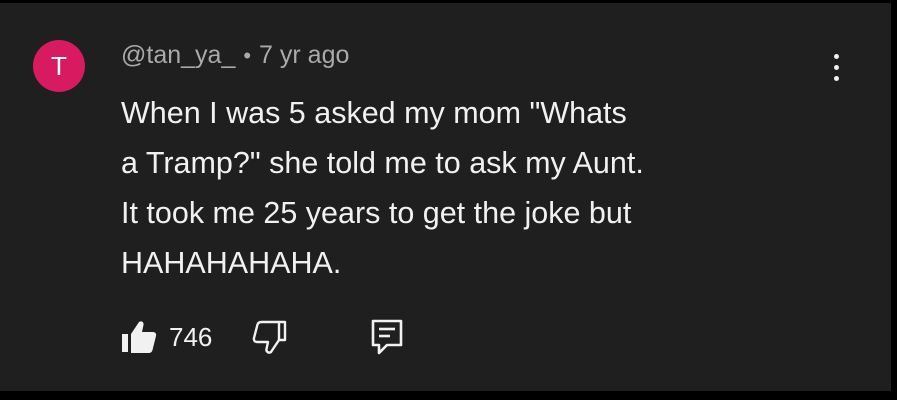 Image resolution: width=897 pixels, height=400 pixels. What do you see at coordinates (231, 263) in the screenshot?
I see `comment-line: HAHAHAHAHA.` at bounding box center [231, 263].